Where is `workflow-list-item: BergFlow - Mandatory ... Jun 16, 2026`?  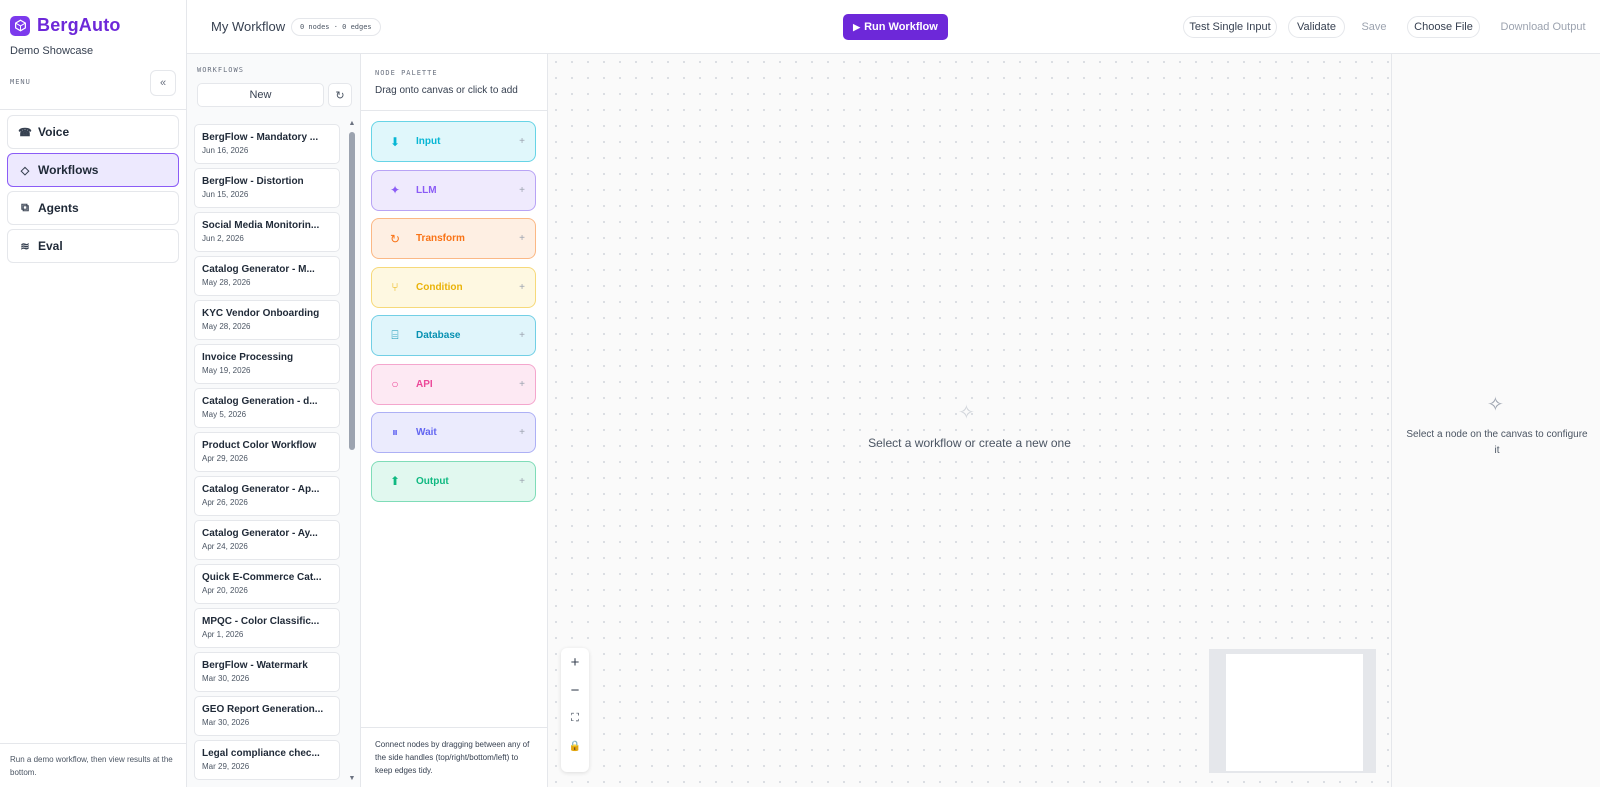
workflow-list-item: BergFlow - Mandatory ... Jun 16, 2026 is located at coordinates (267, 144).